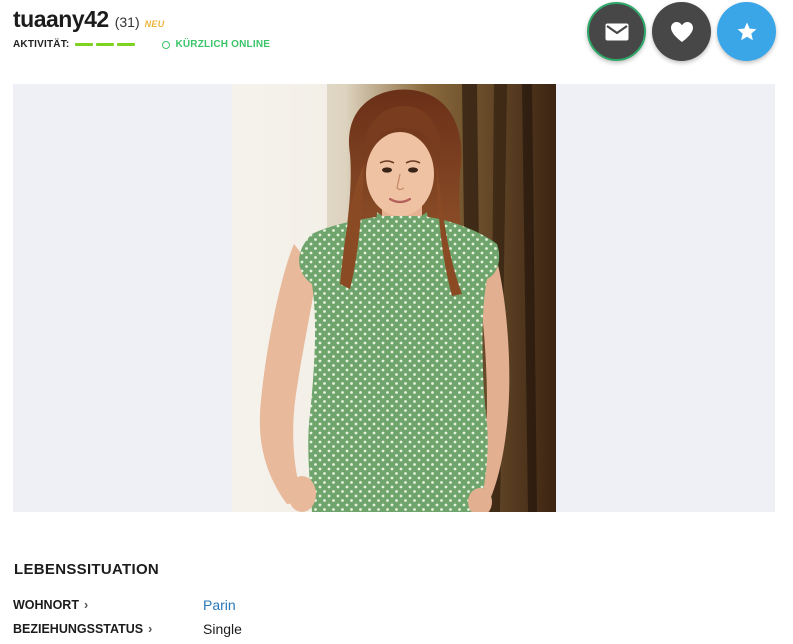 This screenshot has height=644, width=793. I want to click on activity-label: AKTIVITÄT:, so click(41, 44).